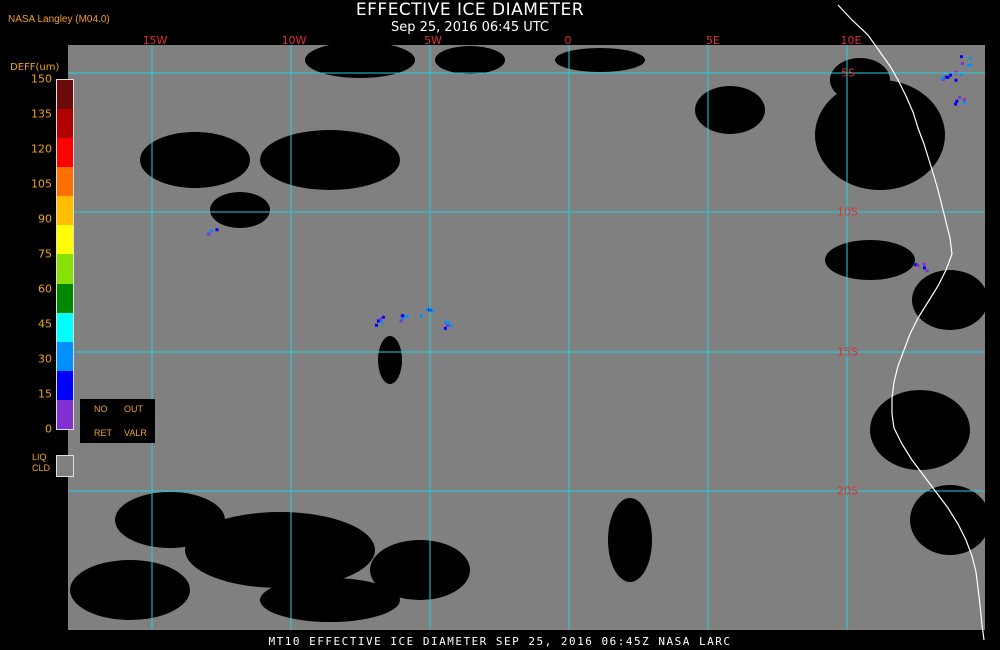 This screenshot has height=650, width=1000. Describe the element at coordinates (45, 219) in the screenshot. I see `legend-tick: 90` at that location.